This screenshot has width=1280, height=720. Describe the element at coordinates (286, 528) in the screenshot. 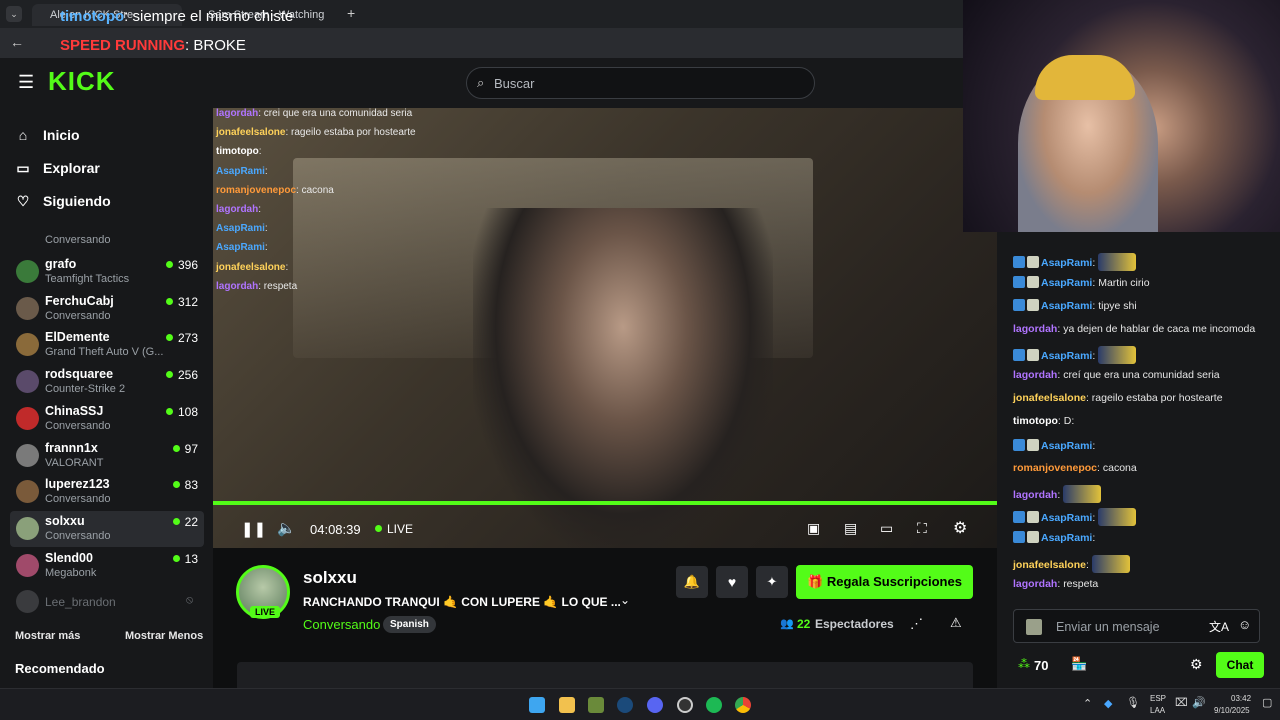

I see `volume-icon: 🔈` at that location.